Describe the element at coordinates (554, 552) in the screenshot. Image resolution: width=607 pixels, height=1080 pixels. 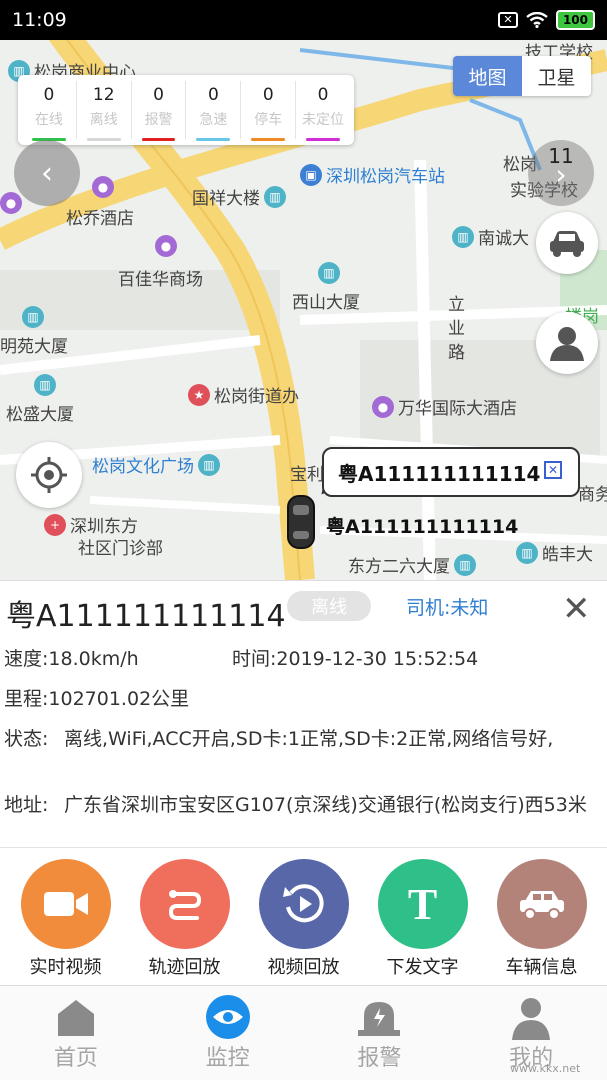
I see `poi: ▥ 皓丰大` at that location.